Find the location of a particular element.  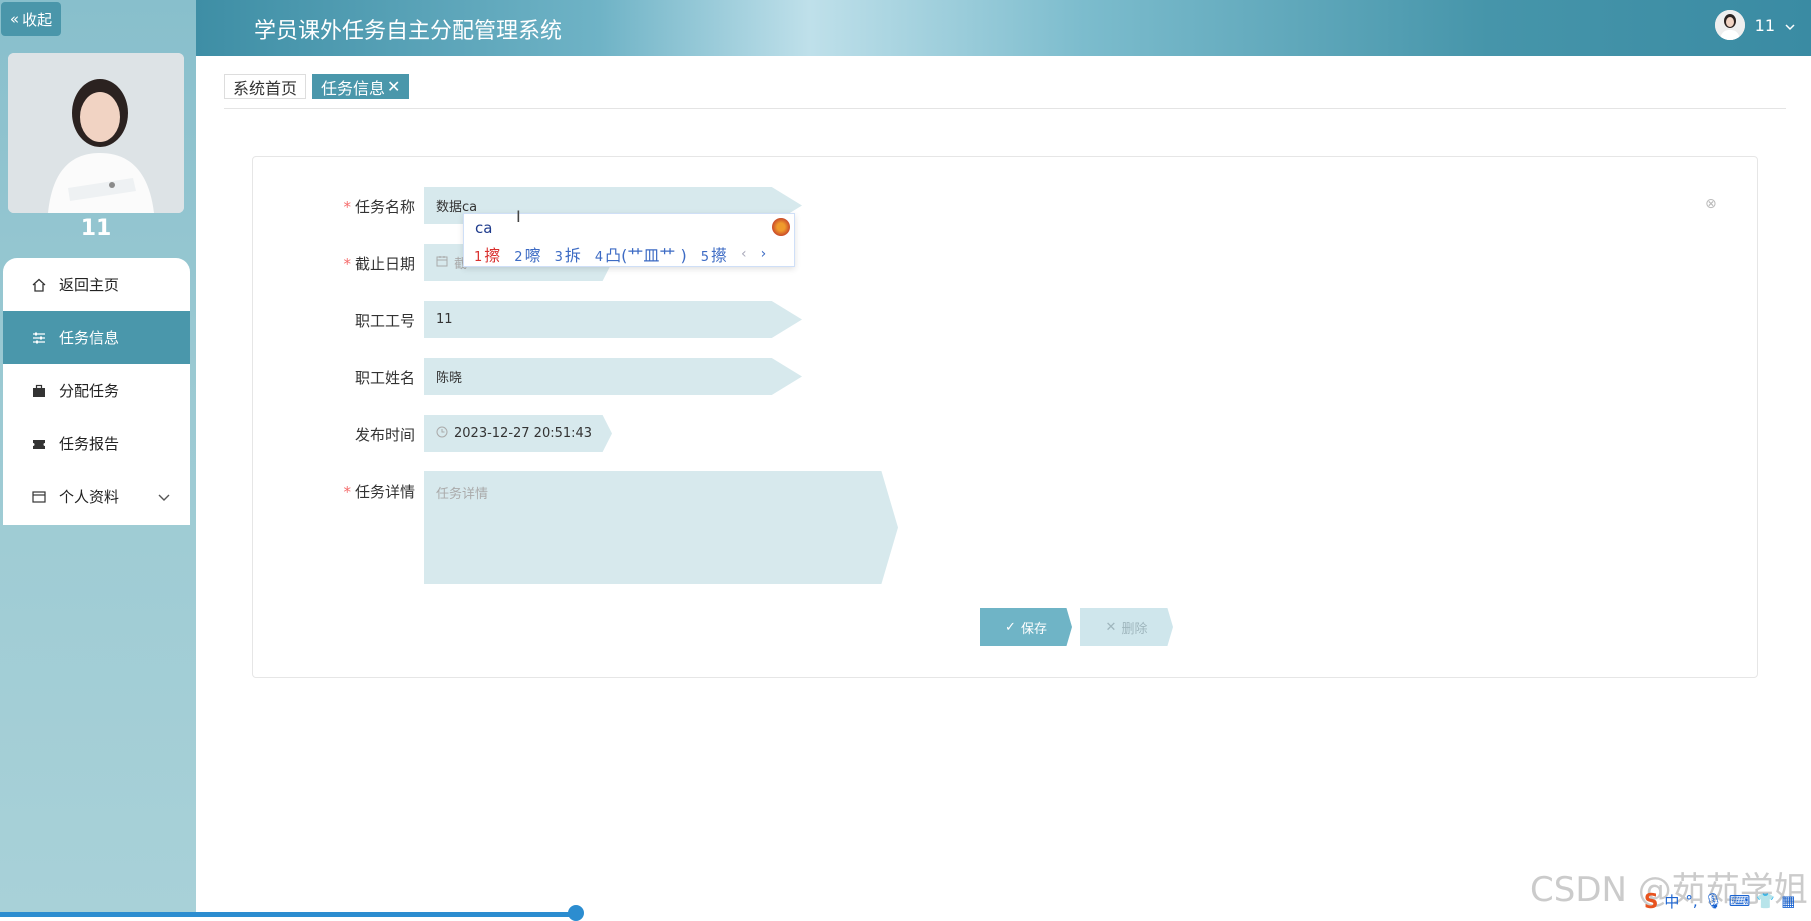

ime-prev-icon: ‹ is located at coordinates (744, 254).